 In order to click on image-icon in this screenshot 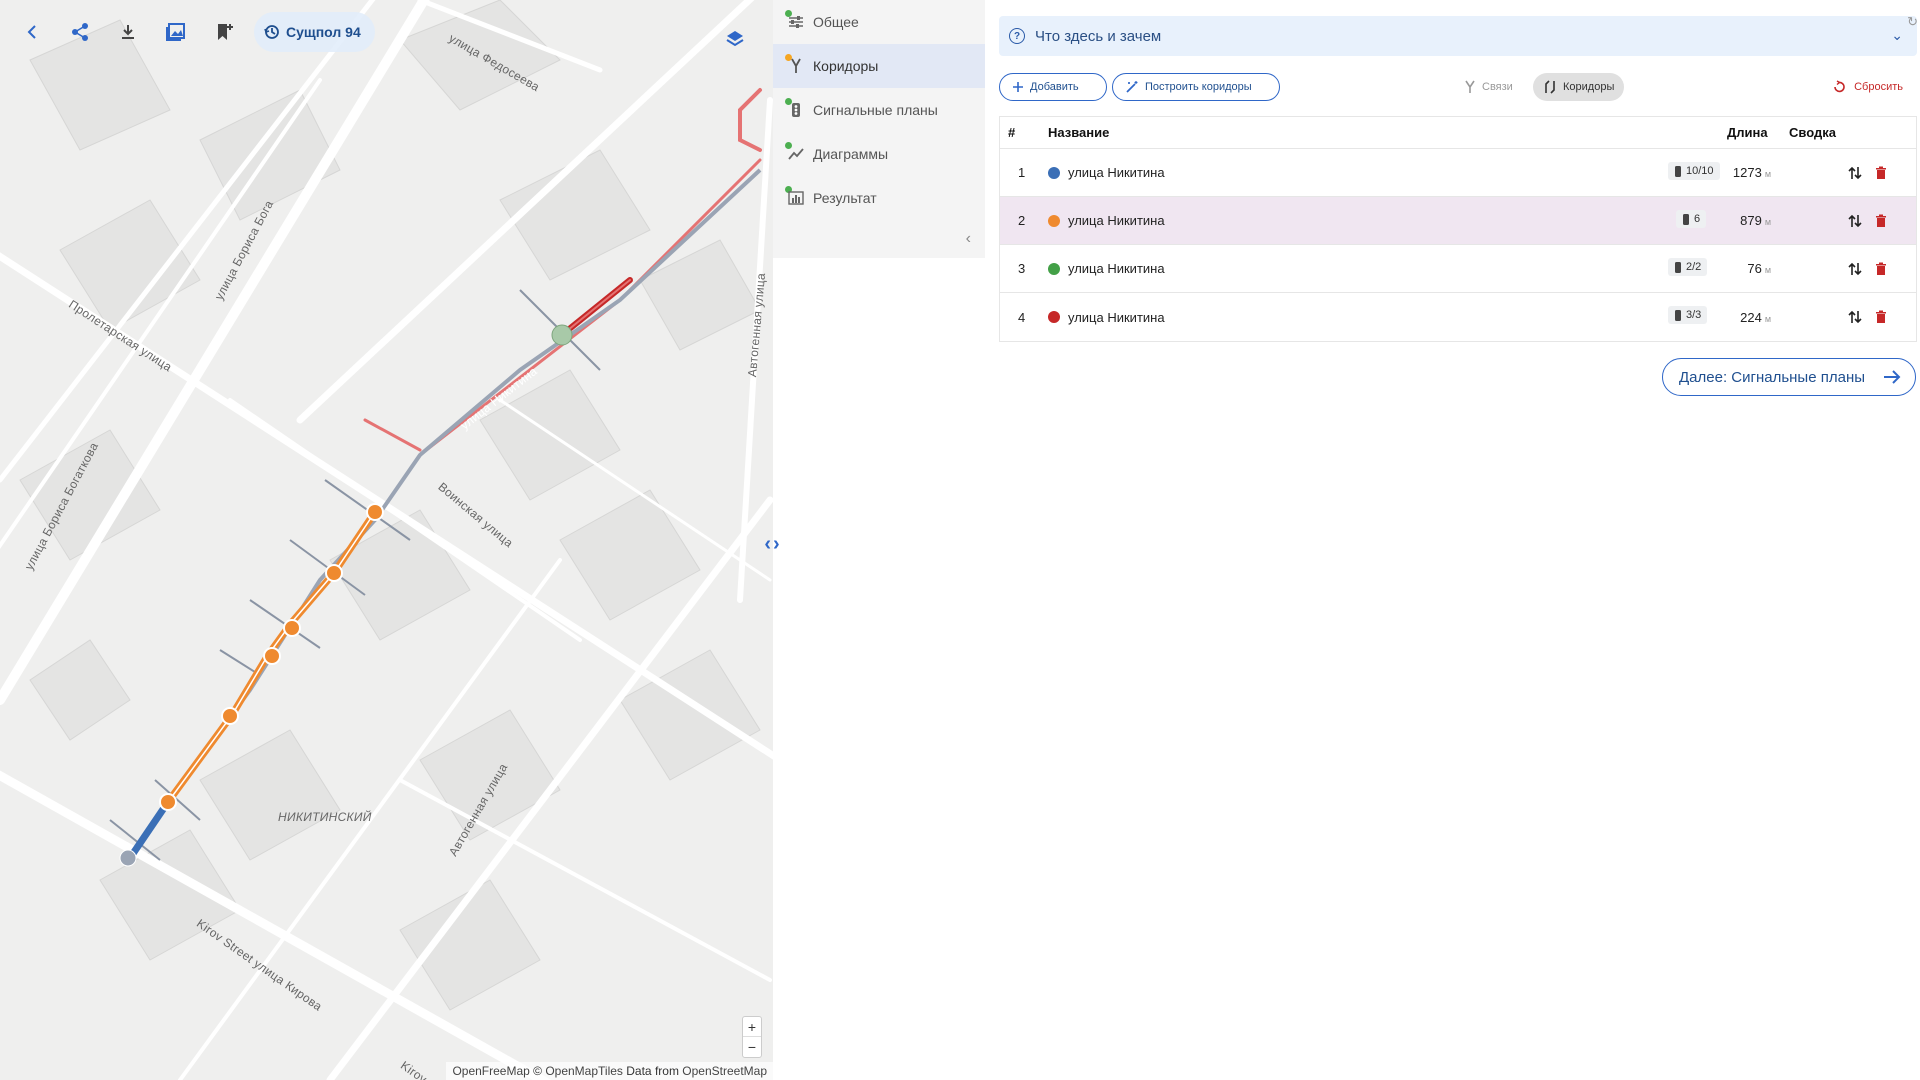, I will do `click(175, 32)`.